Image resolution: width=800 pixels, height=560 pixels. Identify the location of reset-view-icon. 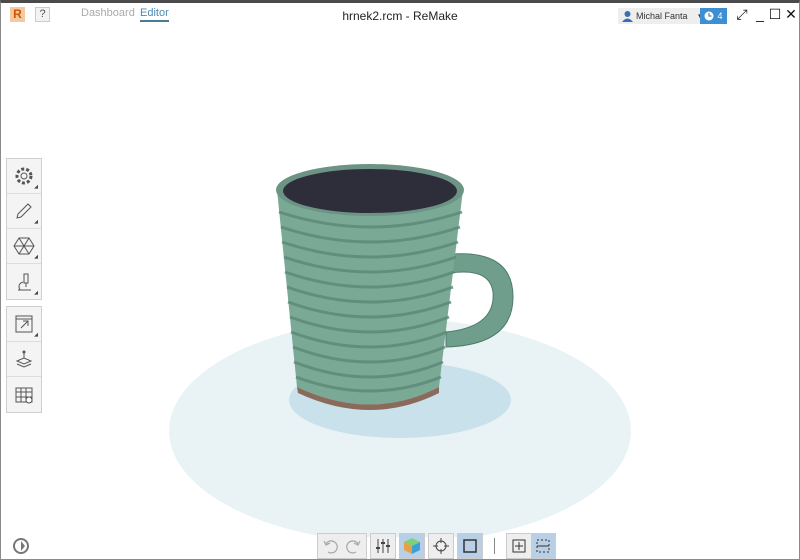
(21, 546).